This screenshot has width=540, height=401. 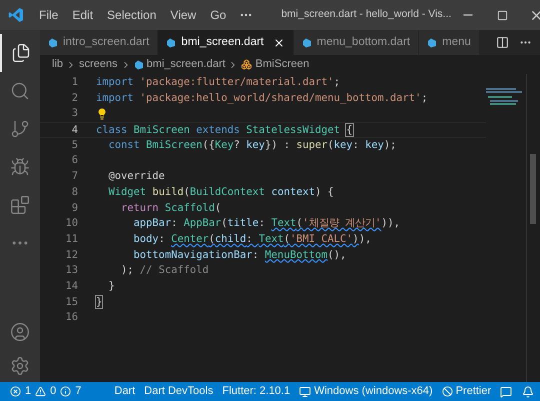 I want to click on line-number: 9, so click(x=74, y=208).